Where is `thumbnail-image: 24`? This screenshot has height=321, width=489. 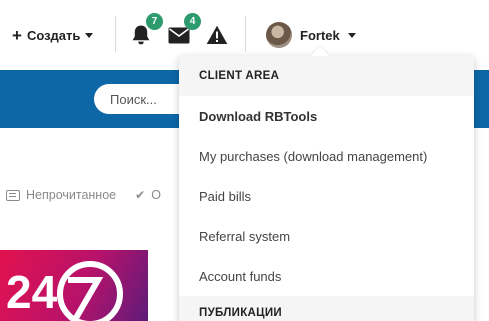 thumbnail-image: 24 is located at coordinates (74, 285).